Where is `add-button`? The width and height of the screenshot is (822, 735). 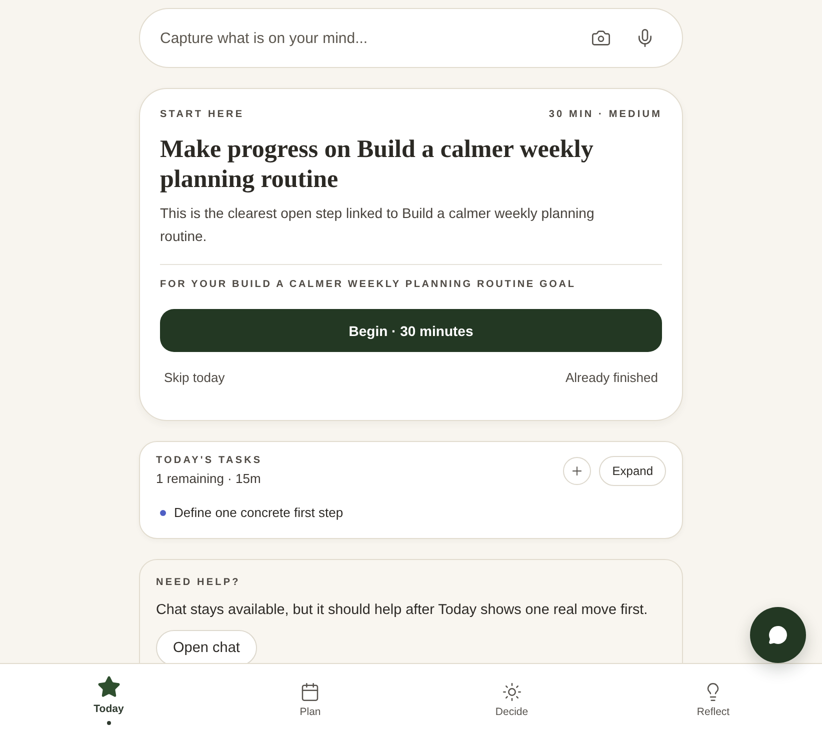
add-button is located at coordinates (577, 470).